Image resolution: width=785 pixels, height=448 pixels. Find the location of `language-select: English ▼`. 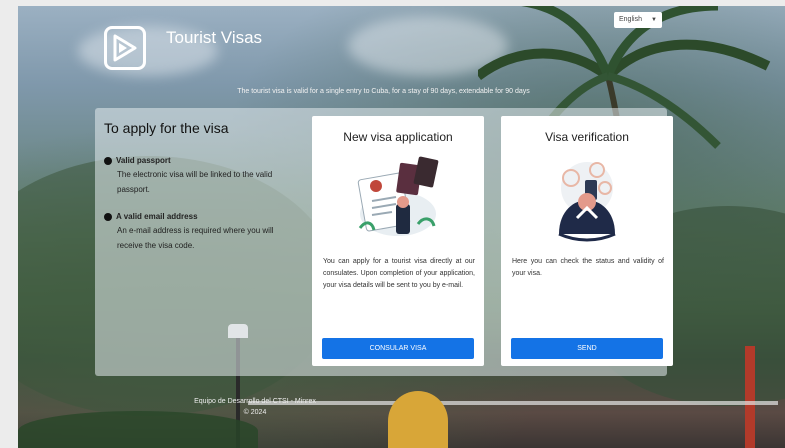

language-select: English ▼ is located at coordinates (638, 20).